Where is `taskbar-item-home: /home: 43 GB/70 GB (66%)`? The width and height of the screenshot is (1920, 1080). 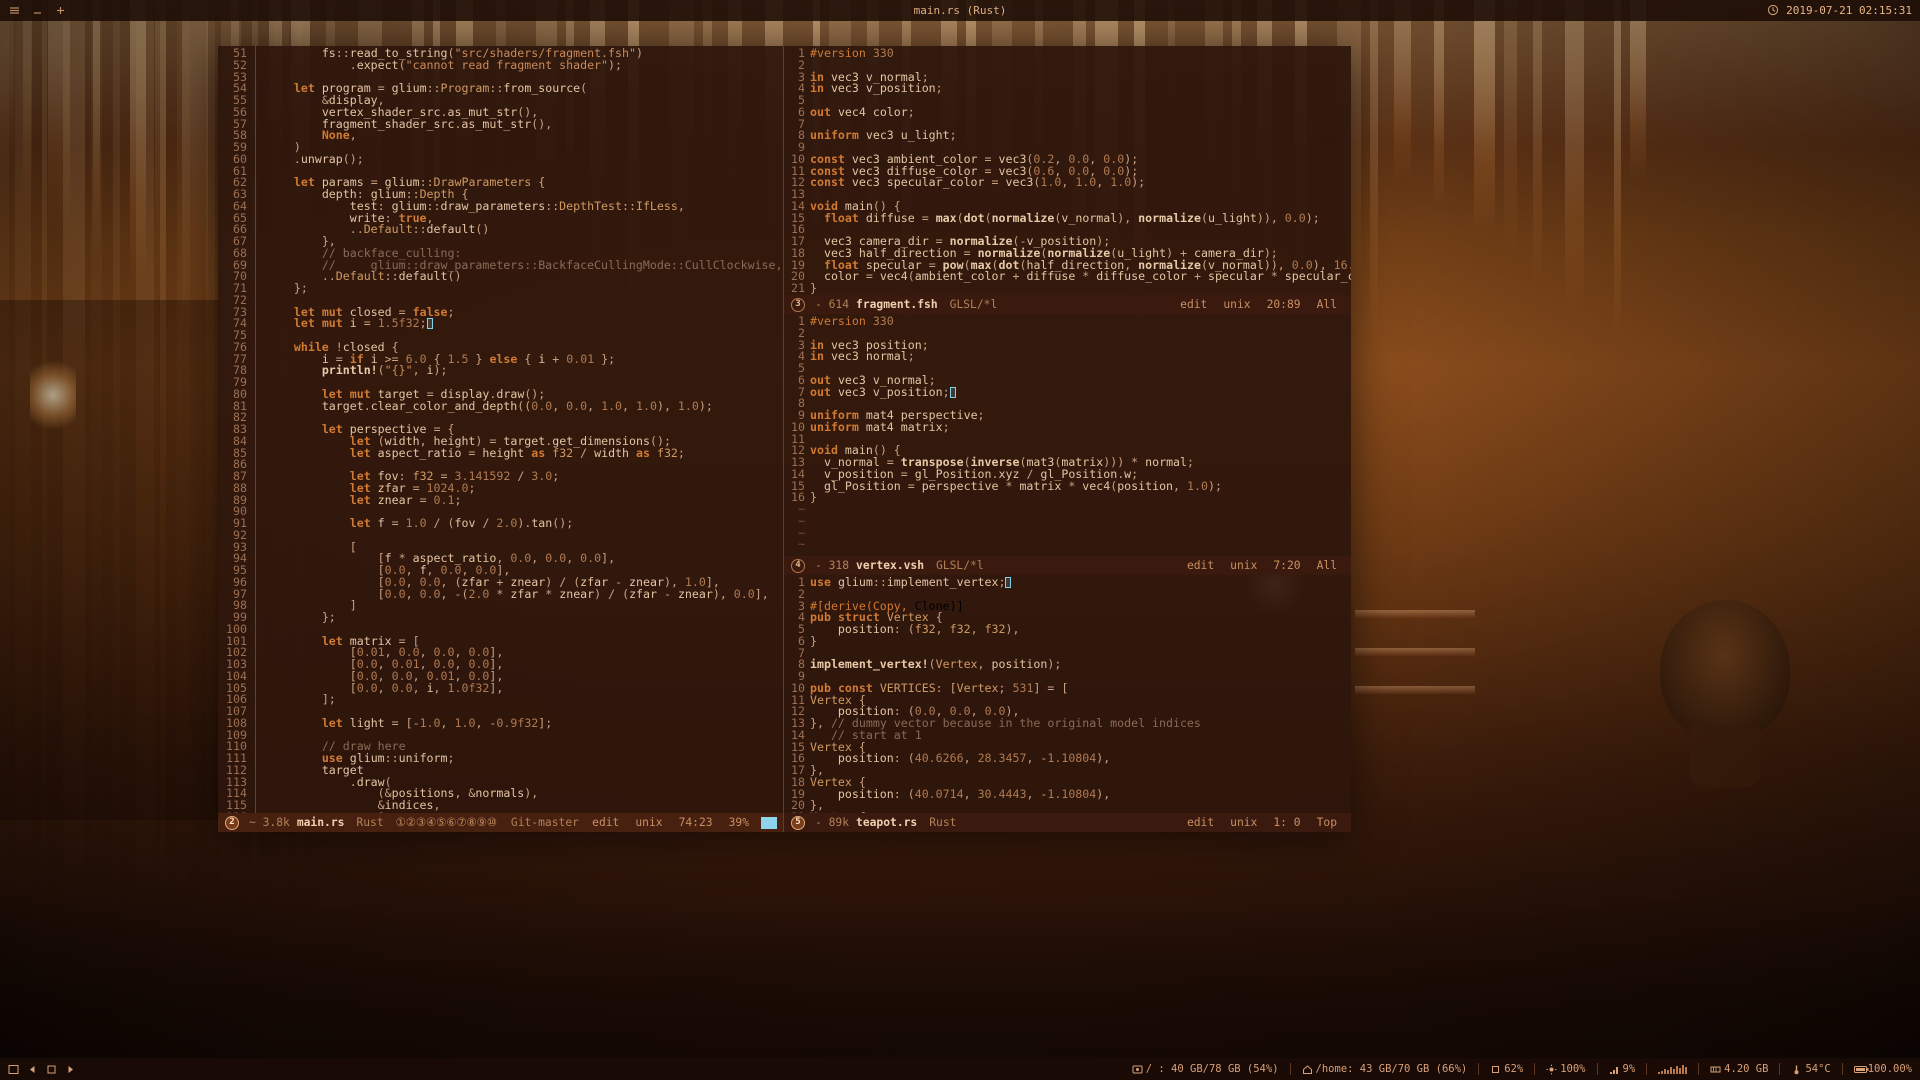 taskbar-item-home: /home: 43 GB/70 GB (66%) is located at coordinates (1385, 1069).